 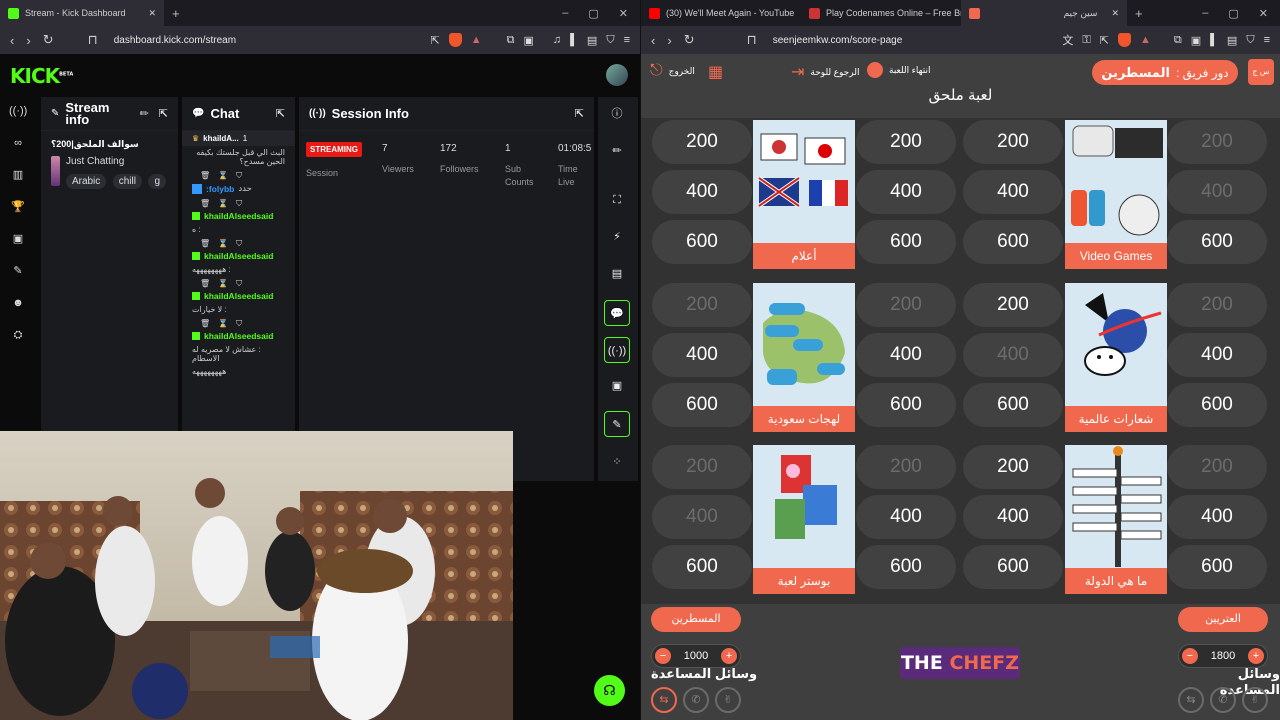 What do you see at coordinates (592, 40) in the screenshot?
I see `wallet-icon: ▤` at bounding box center [592, 40].